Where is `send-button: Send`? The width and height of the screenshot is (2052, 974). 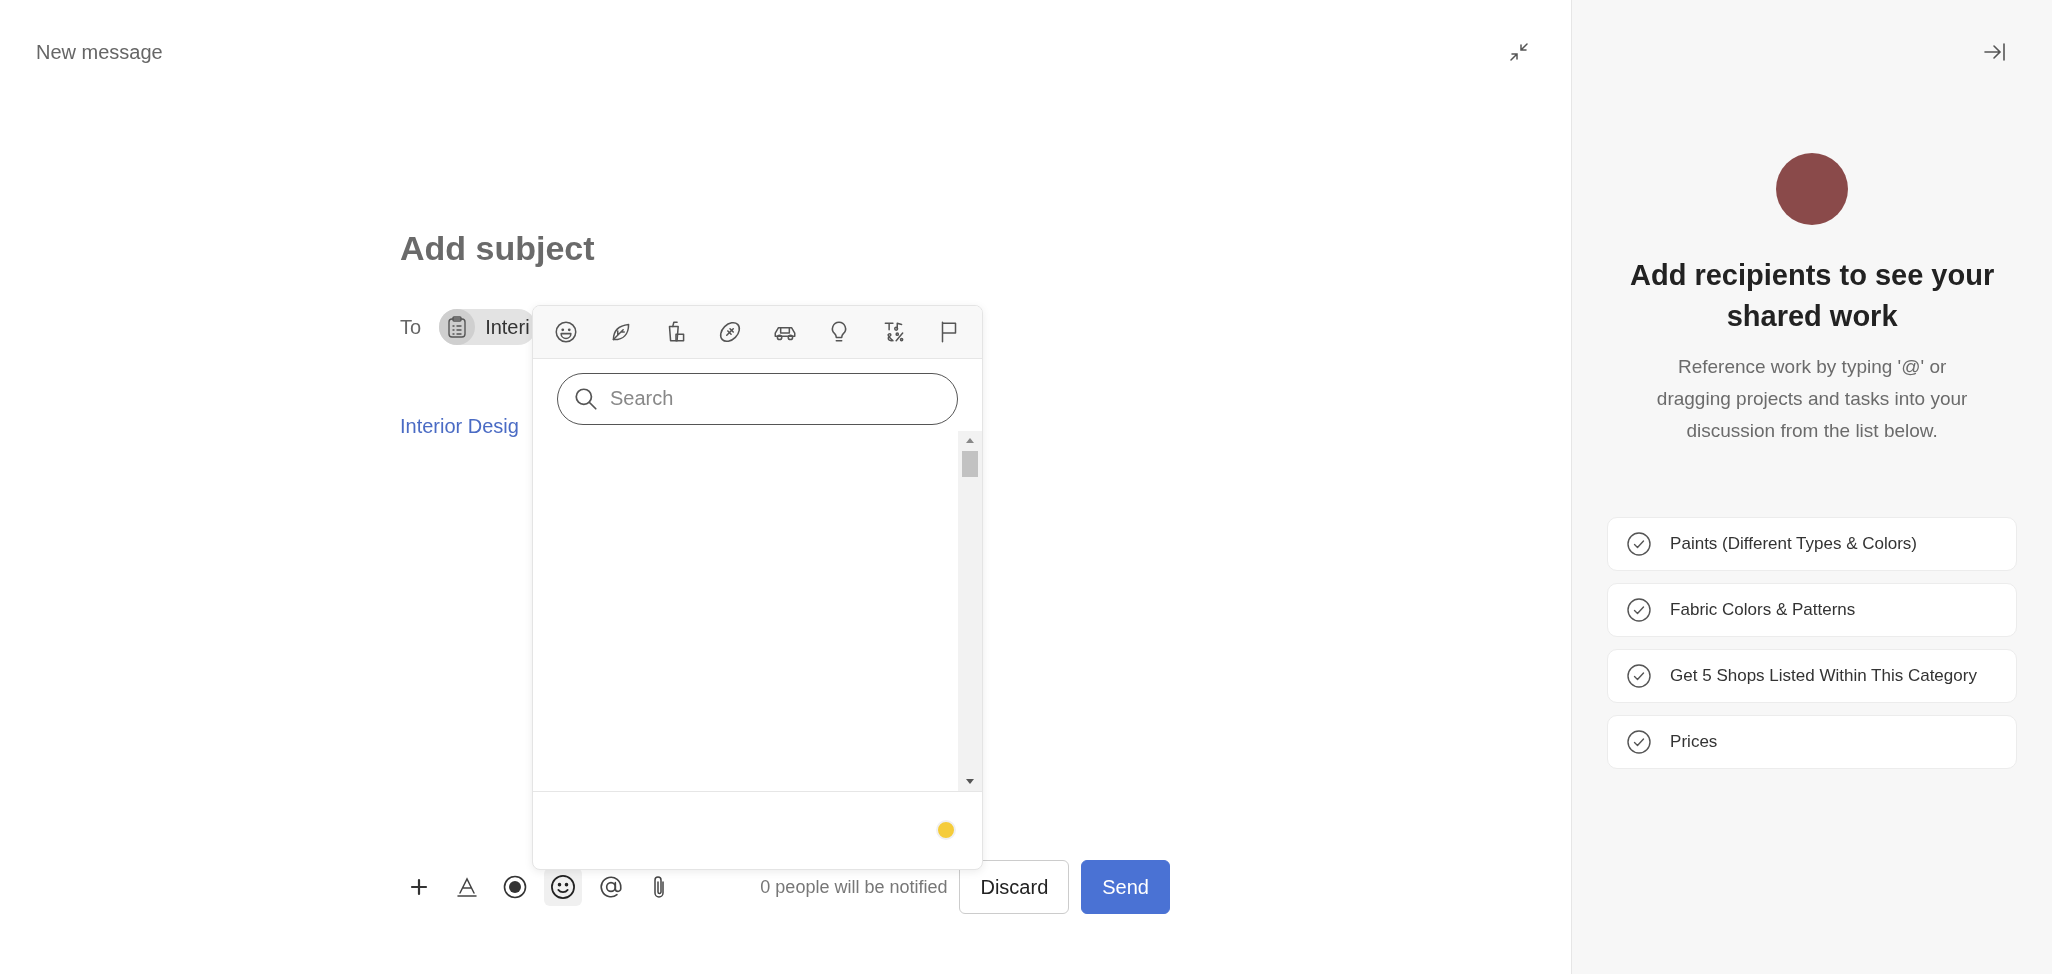 send-button: Send is located at coordinates (1125, 887).